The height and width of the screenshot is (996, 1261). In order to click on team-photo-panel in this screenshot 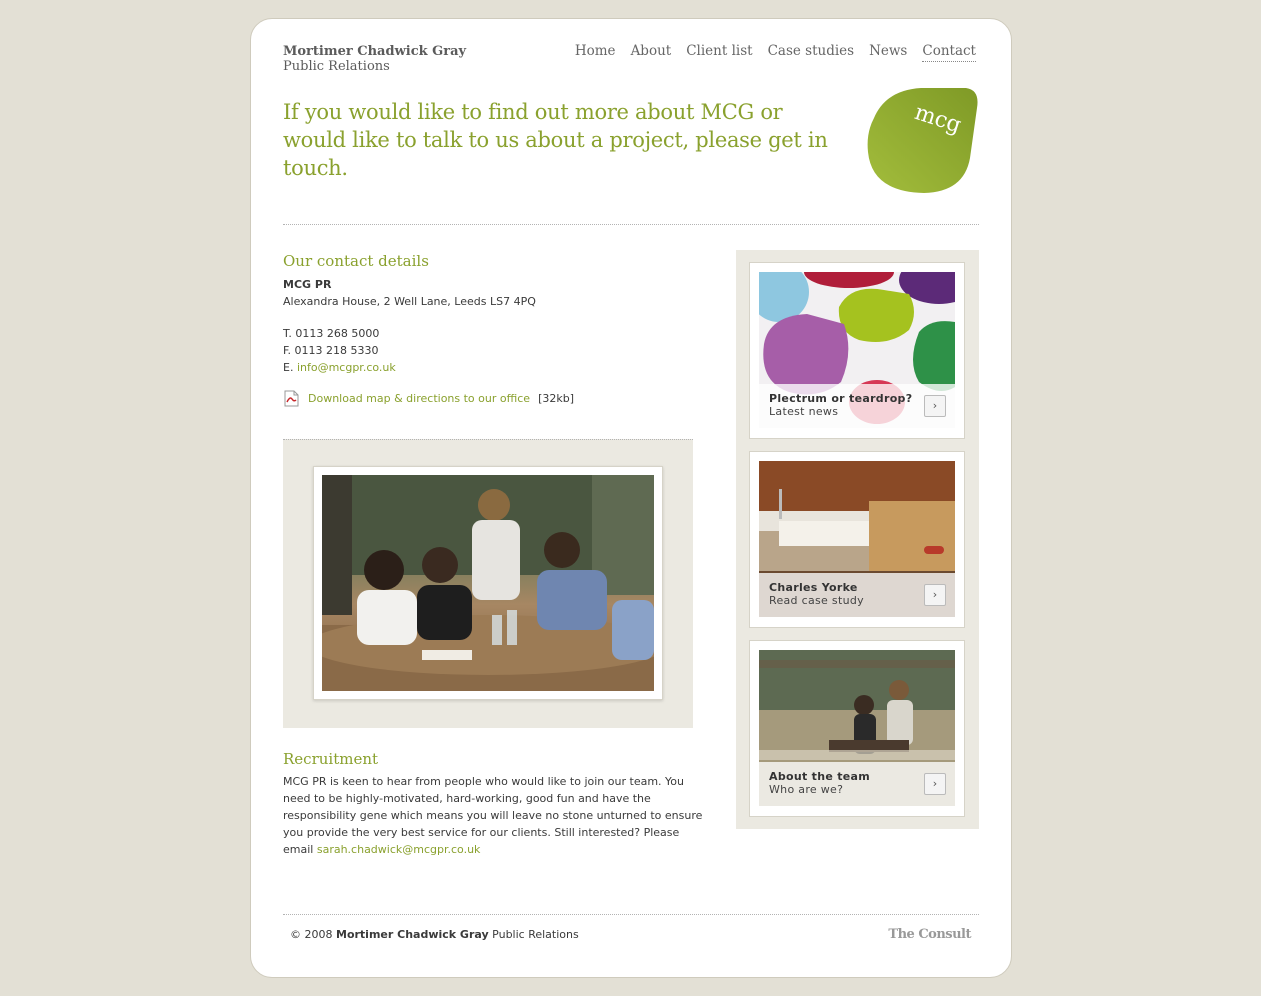, I will do `click(488, 583)`.